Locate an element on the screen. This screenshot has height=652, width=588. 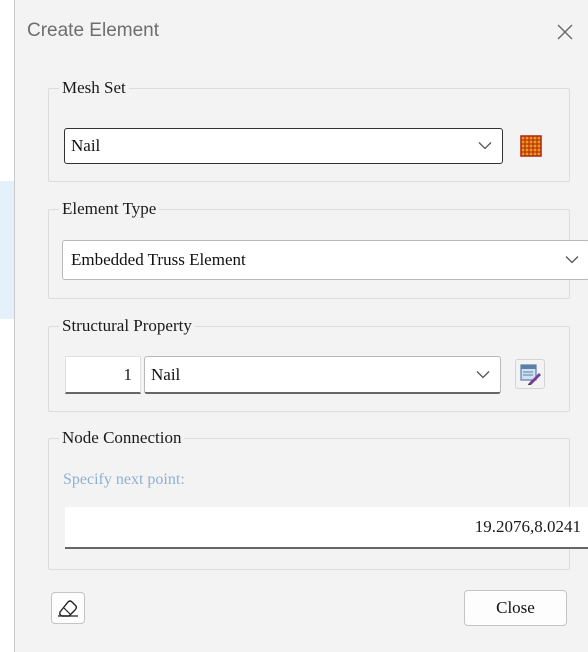
mesh-set-value: Nail is located at coordinates (86, 145).